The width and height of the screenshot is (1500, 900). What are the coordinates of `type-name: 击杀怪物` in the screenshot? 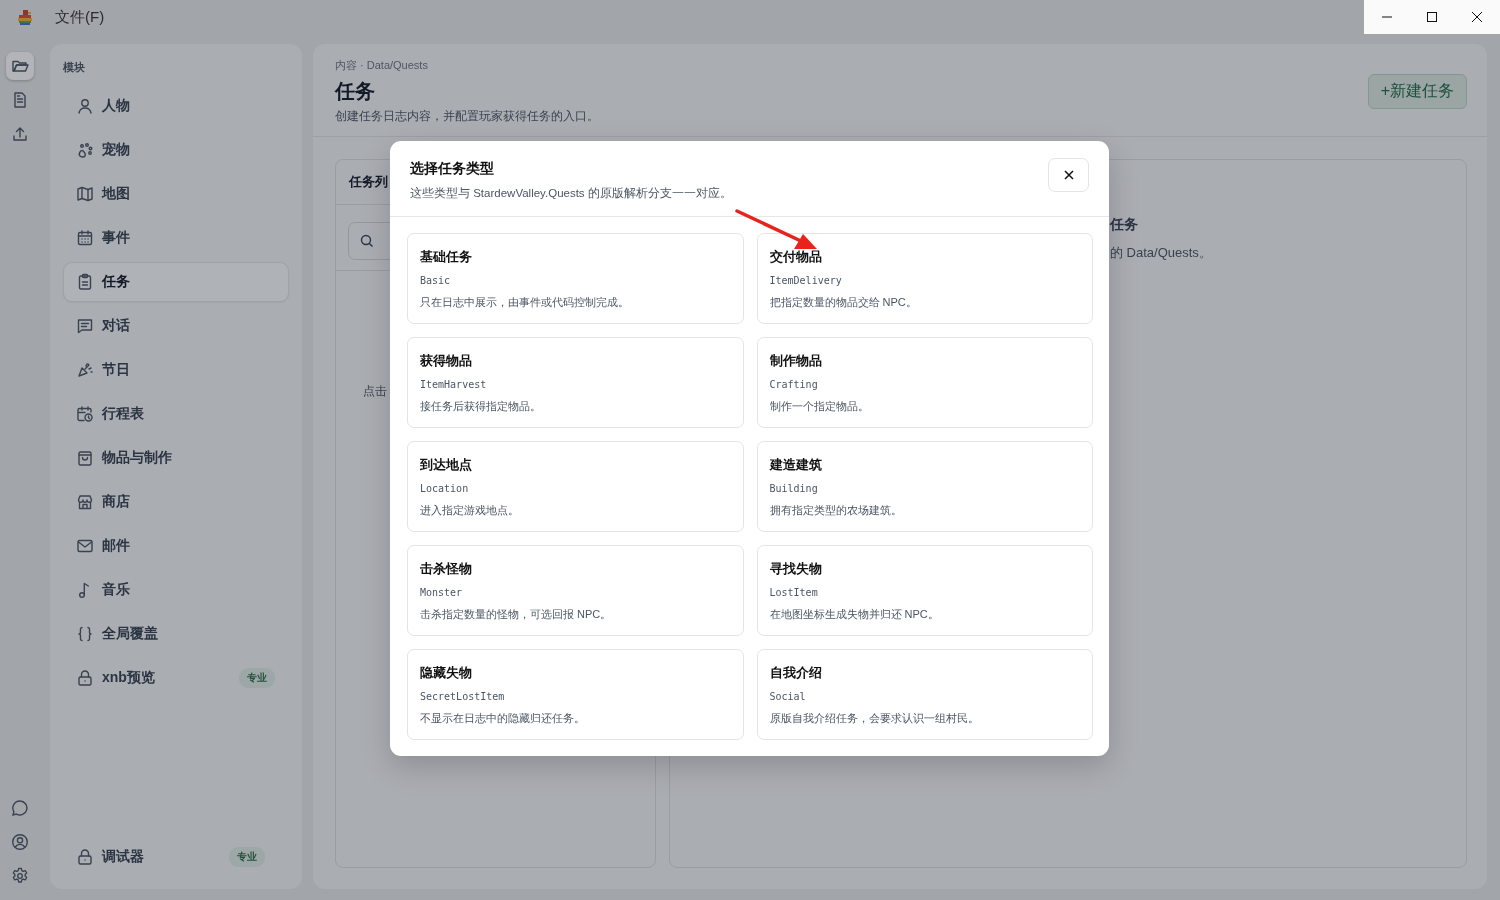 It's located at (446, 569).